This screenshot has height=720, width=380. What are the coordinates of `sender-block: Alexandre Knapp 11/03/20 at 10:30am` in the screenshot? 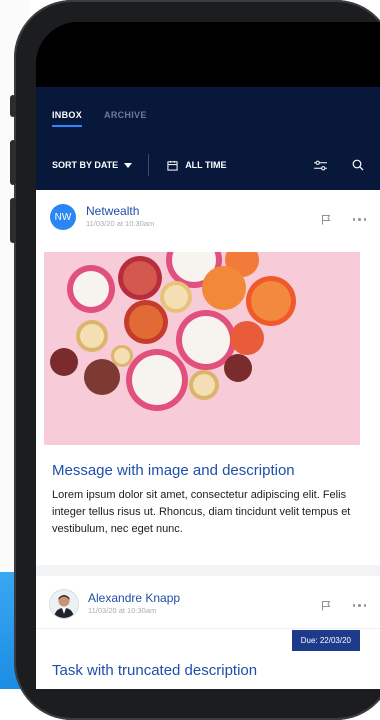 It's located at (134, 604).